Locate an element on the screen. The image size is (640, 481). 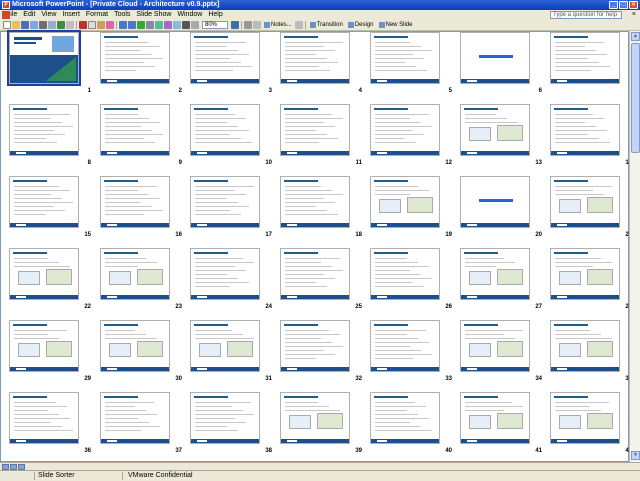
new-slide-button: New Slide is located at coordinates (396, 25).